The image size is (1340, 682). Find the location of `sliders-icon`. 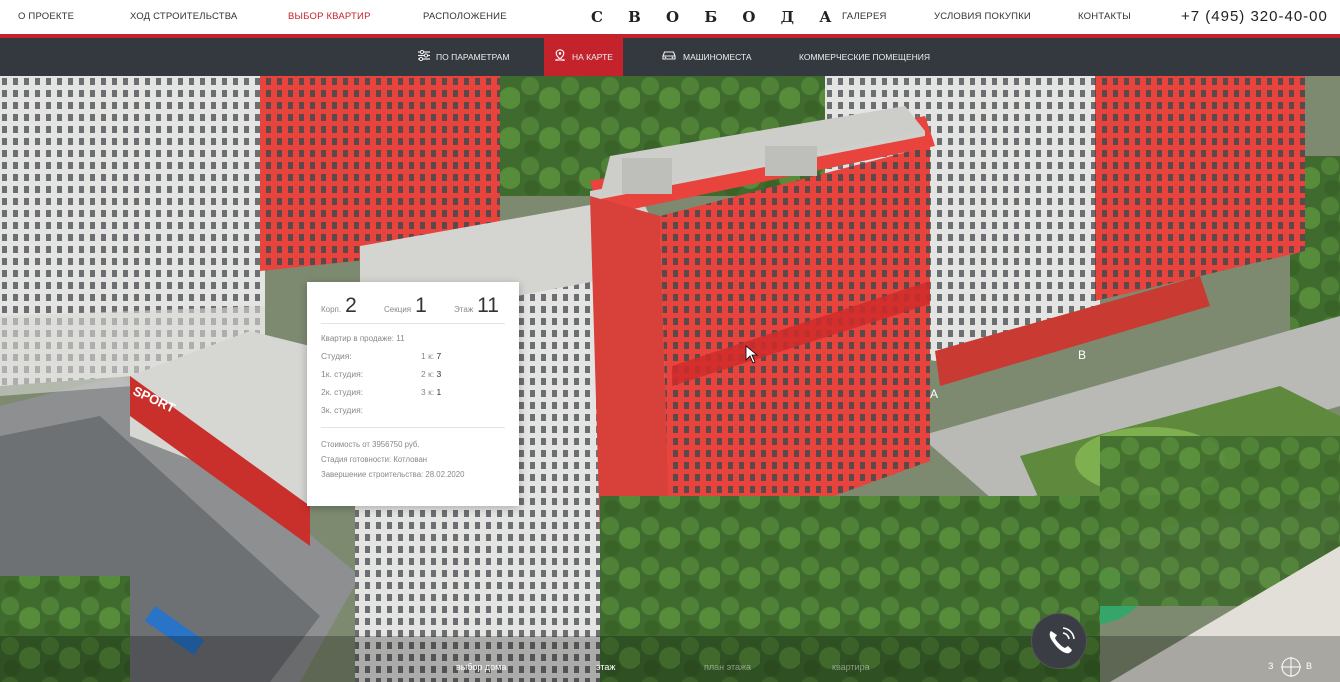

sliders-icon is located at coordinates (424, 58).